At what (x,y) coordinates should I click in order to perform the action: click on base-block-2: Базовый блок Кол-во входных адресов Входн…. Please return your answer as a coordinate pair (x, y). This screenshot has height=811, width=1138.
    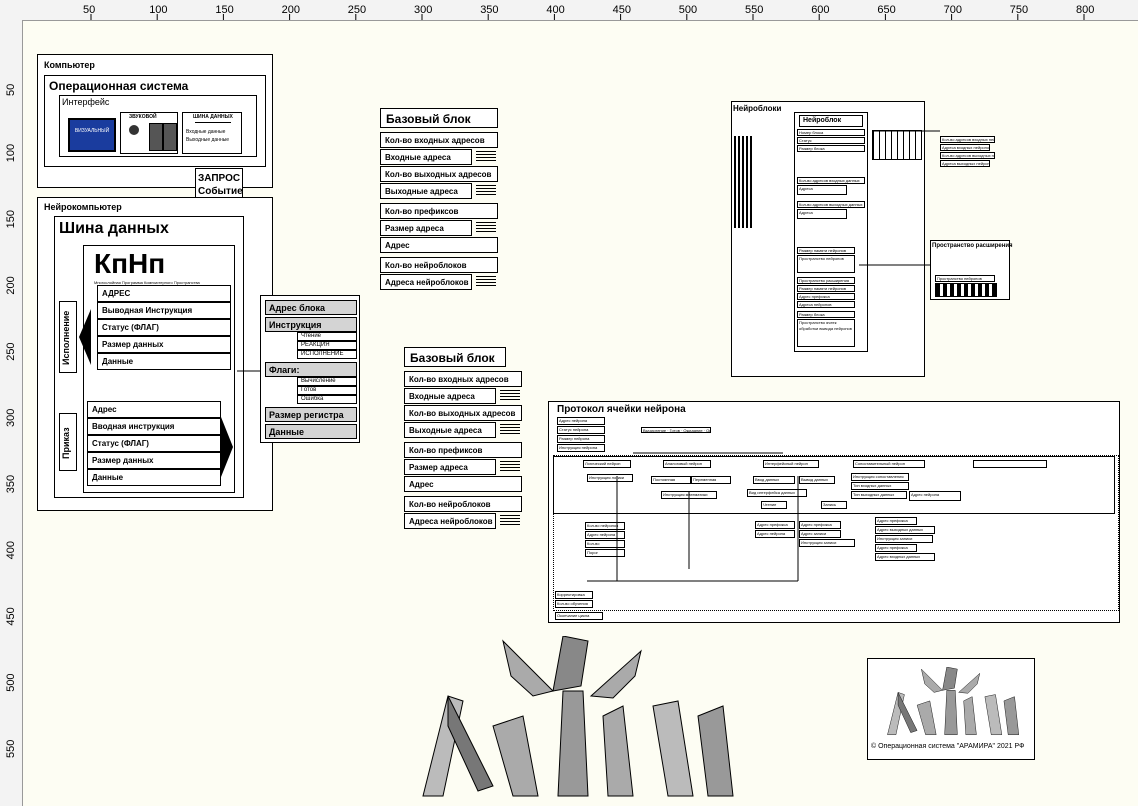
    Looking at the image, I should click on (464, 439).